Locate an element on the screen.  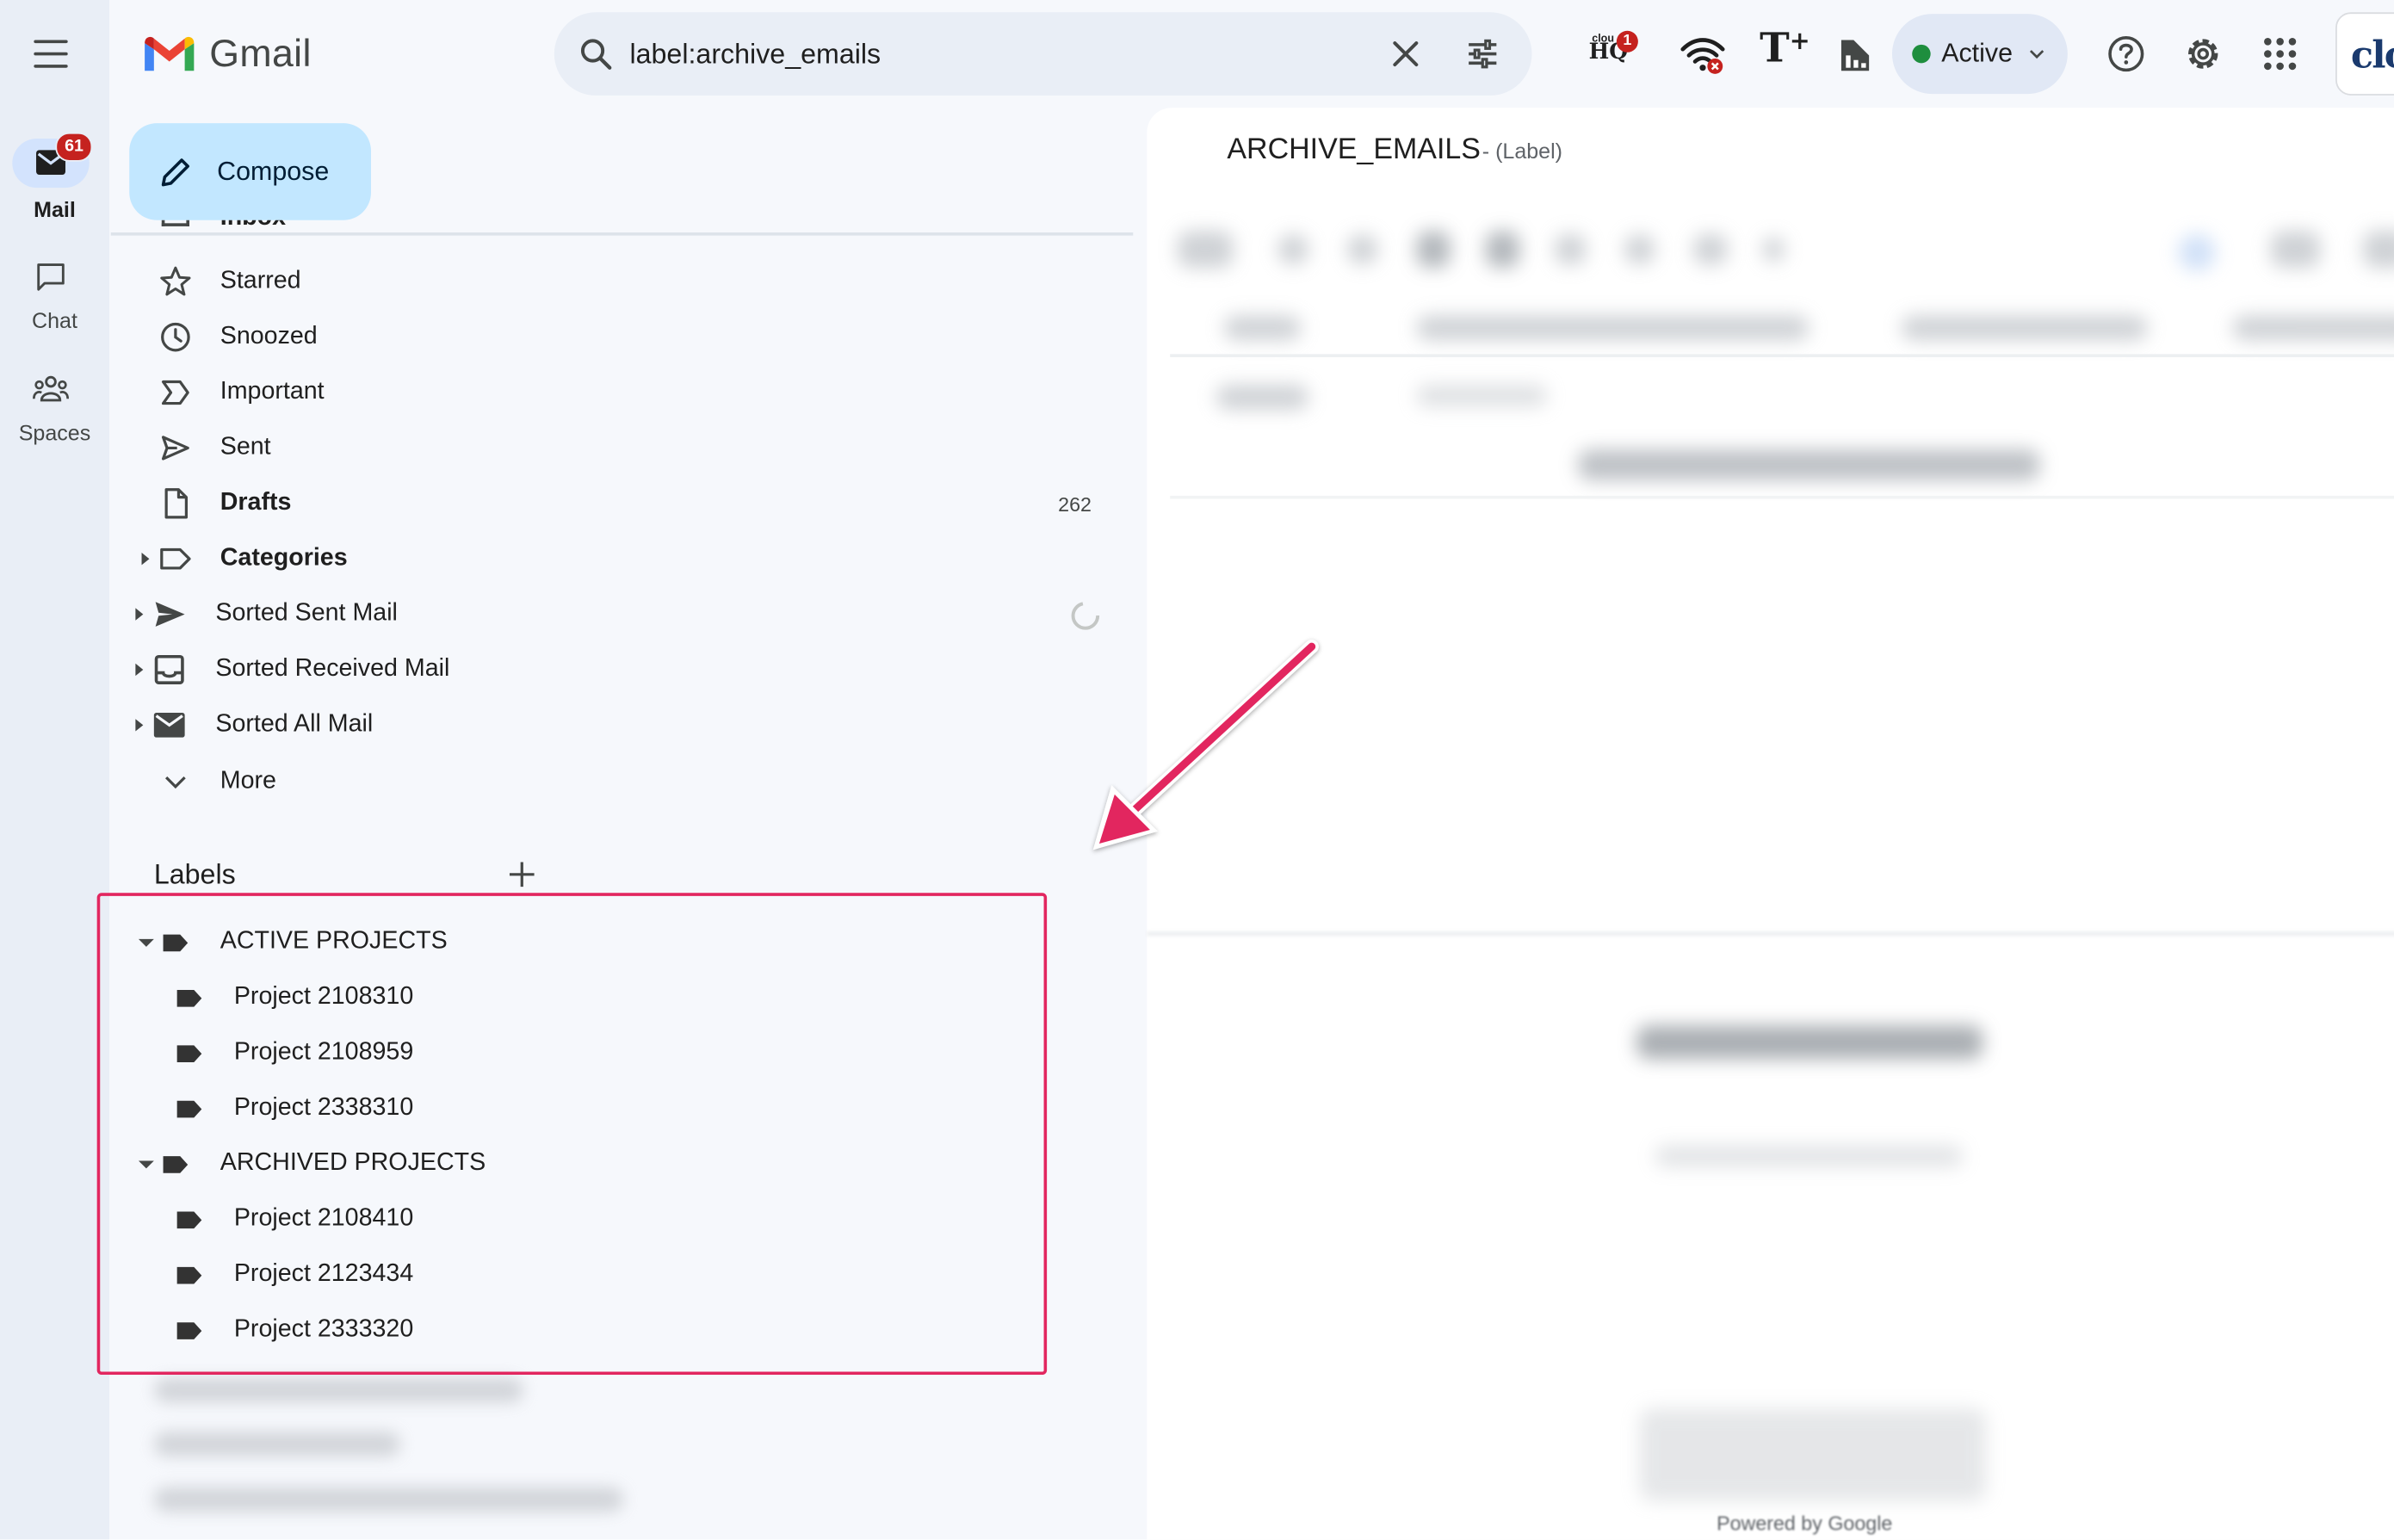
nav-item-sorted-all-mail: Sorted All Mail is located at coordinates (626, 724).